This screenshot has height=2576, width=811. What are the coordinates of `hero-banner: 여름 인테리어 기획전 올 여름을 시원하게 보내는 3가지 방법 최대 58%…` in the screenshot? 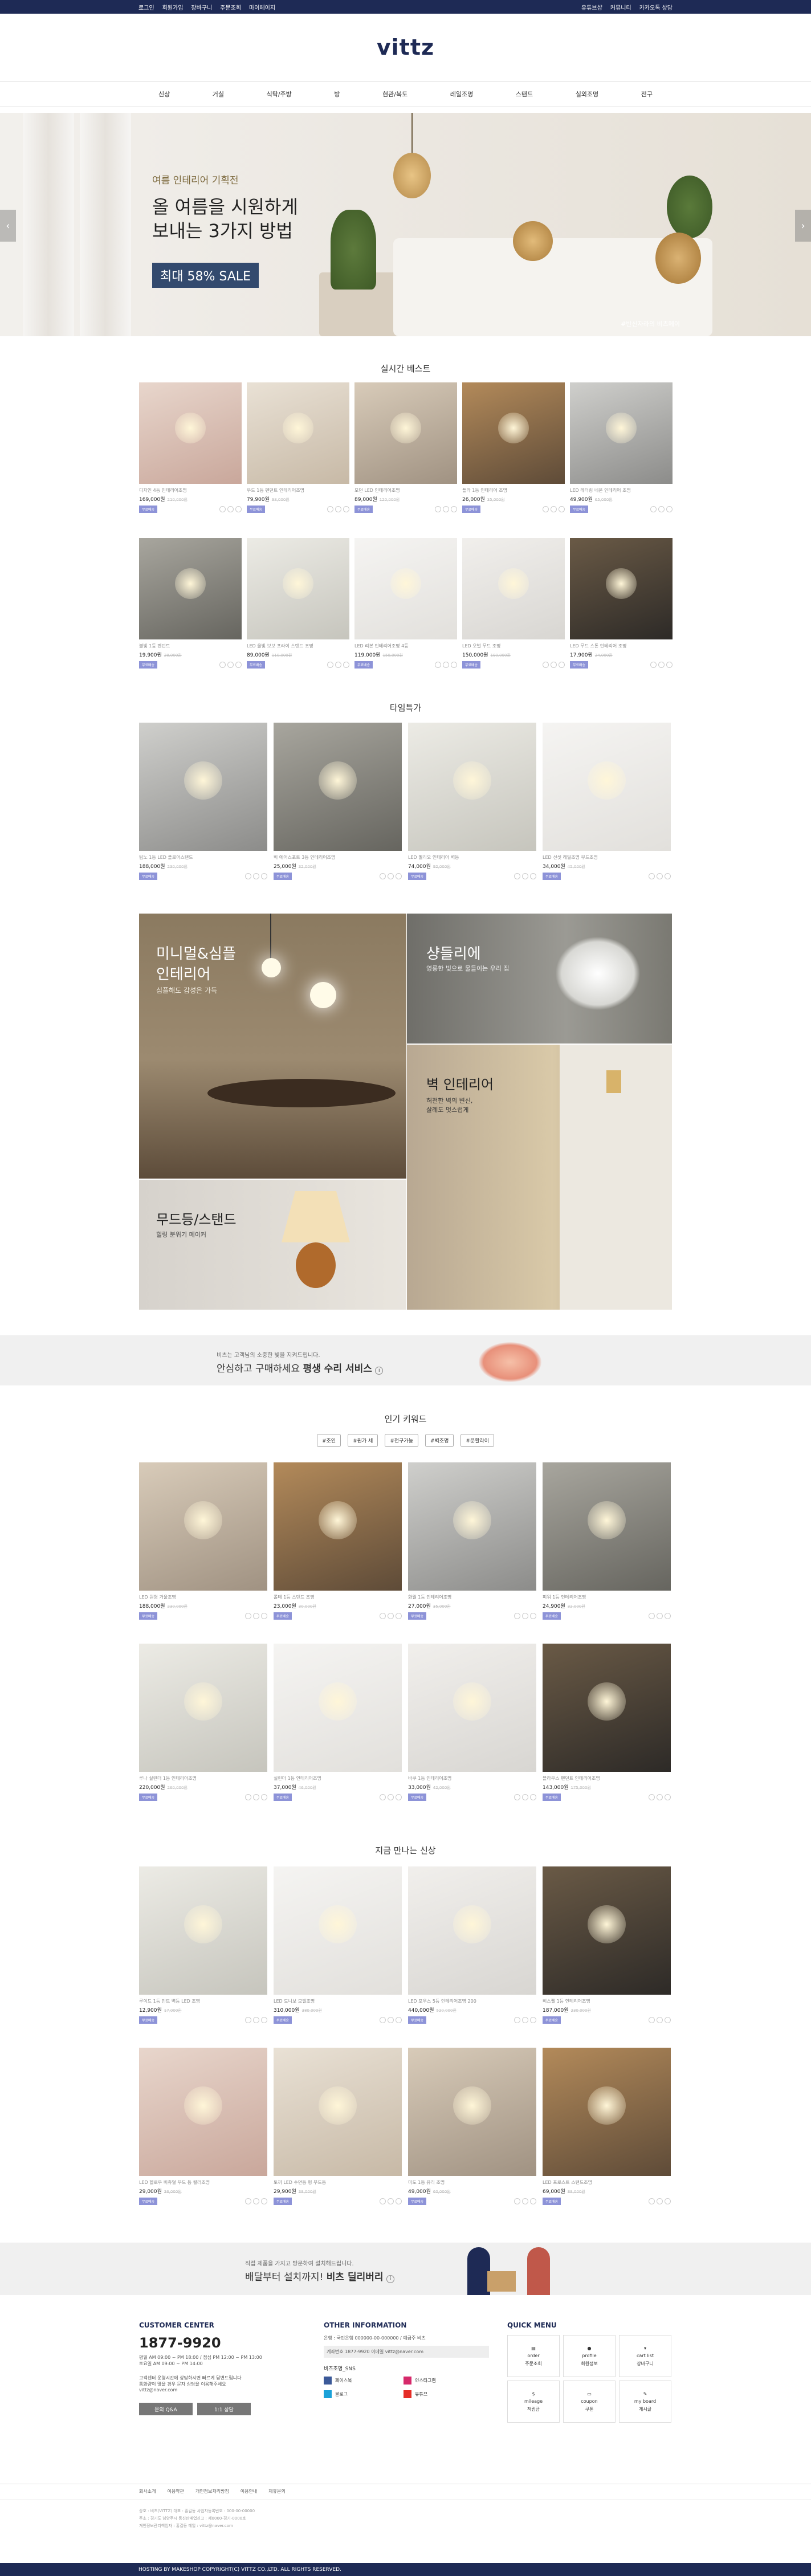 It's located at (406, 224).